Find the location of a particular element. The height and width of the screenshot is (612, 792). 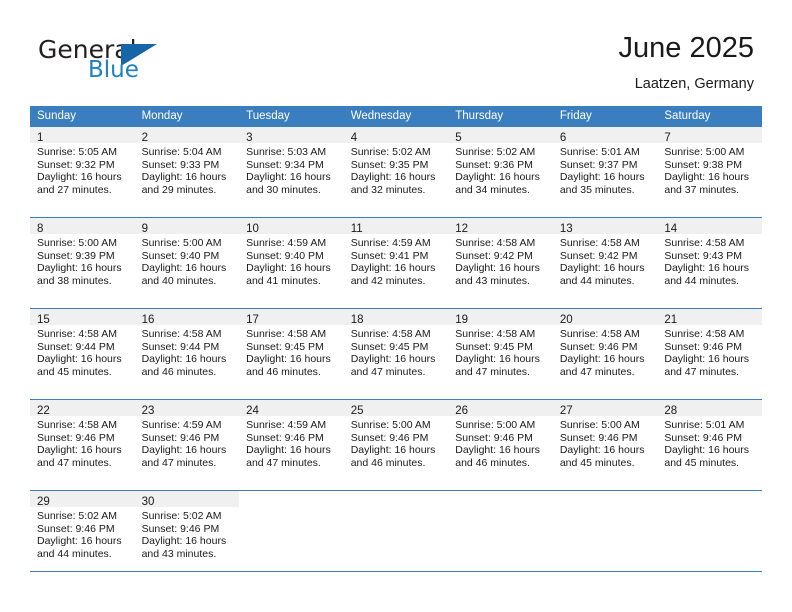

brand-logo: General Blue is located at coordinates (158, 61).